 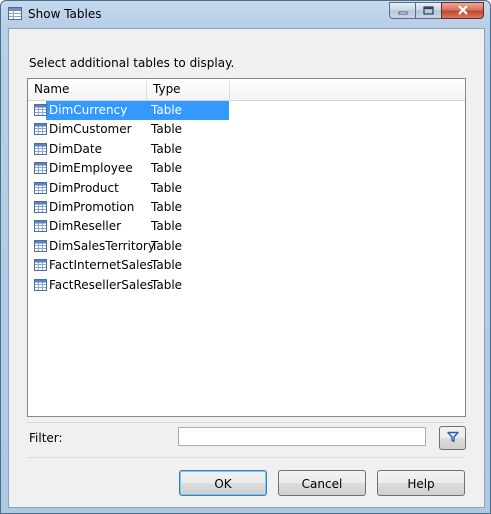 I want to click on table-name: DimDate, so click(x=75, y=148).